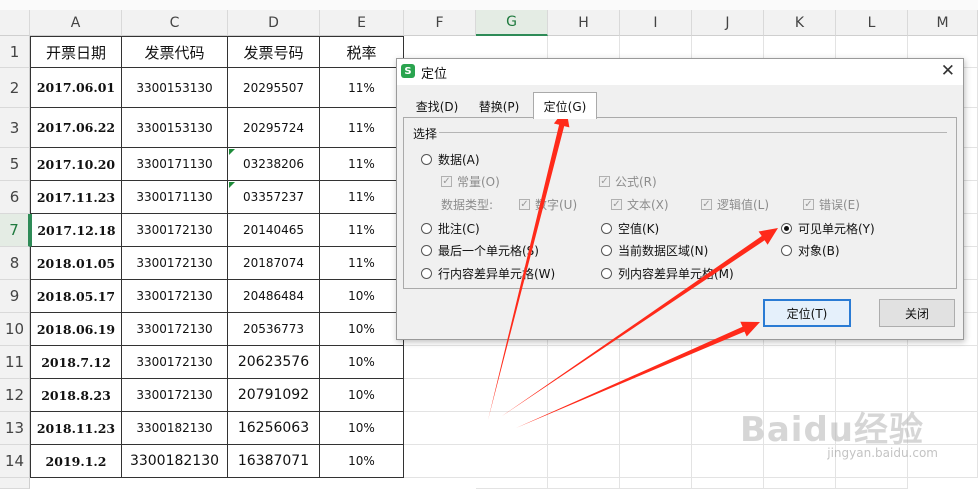 This screenshot has height=489, width=978. I want to click on arrow-to-goto-button, so click(638, 374).